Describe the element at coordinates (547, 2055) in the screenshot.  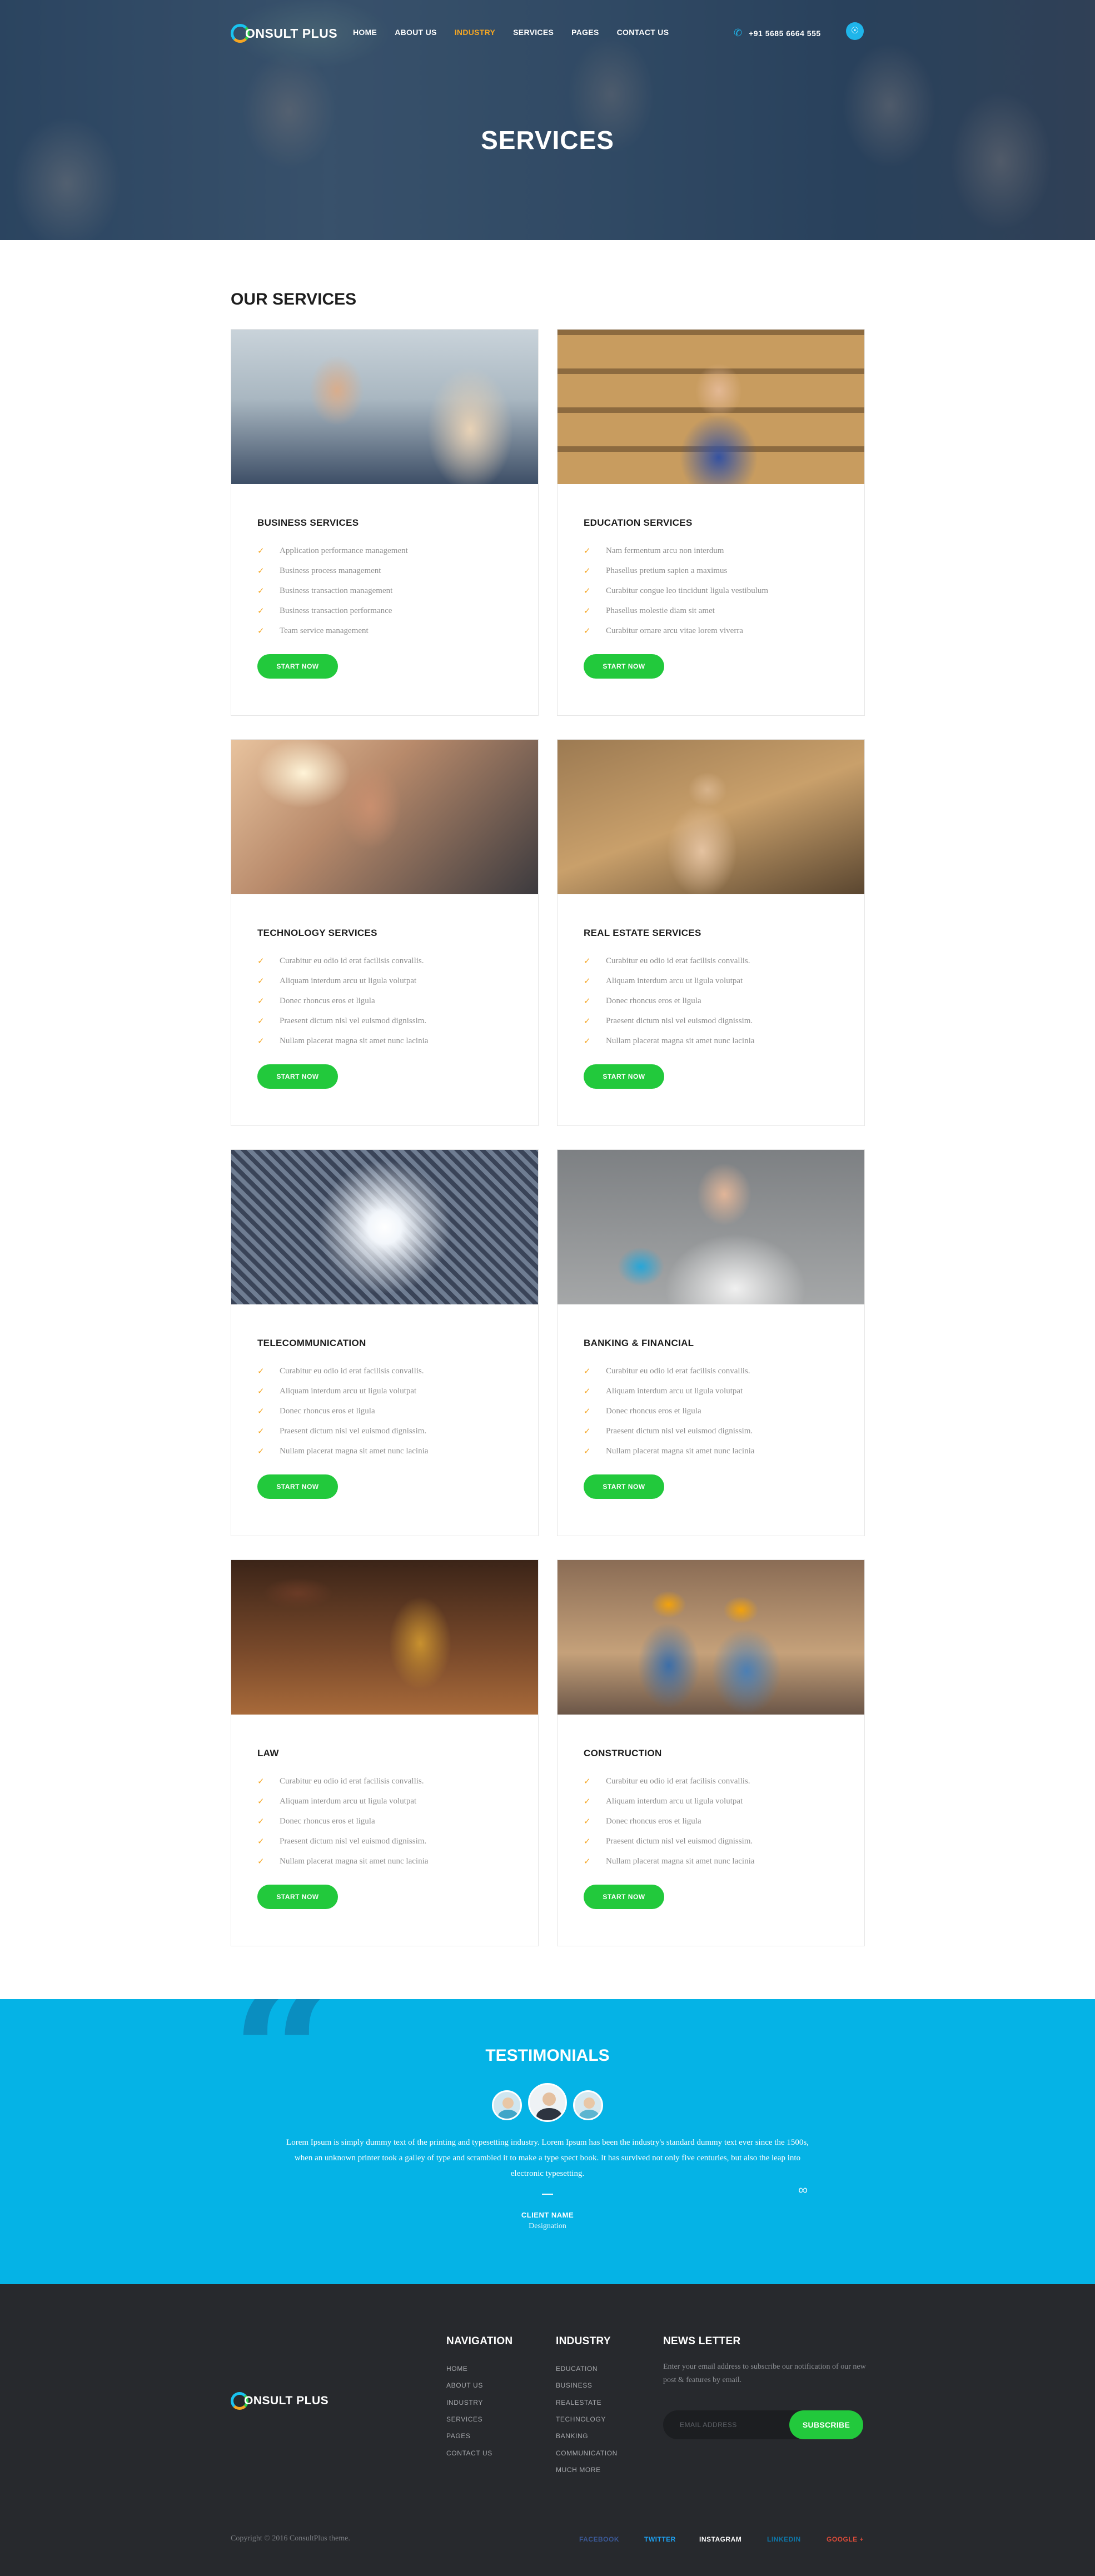
I see `testimonials-title: TESTIMONIALS` at that location.